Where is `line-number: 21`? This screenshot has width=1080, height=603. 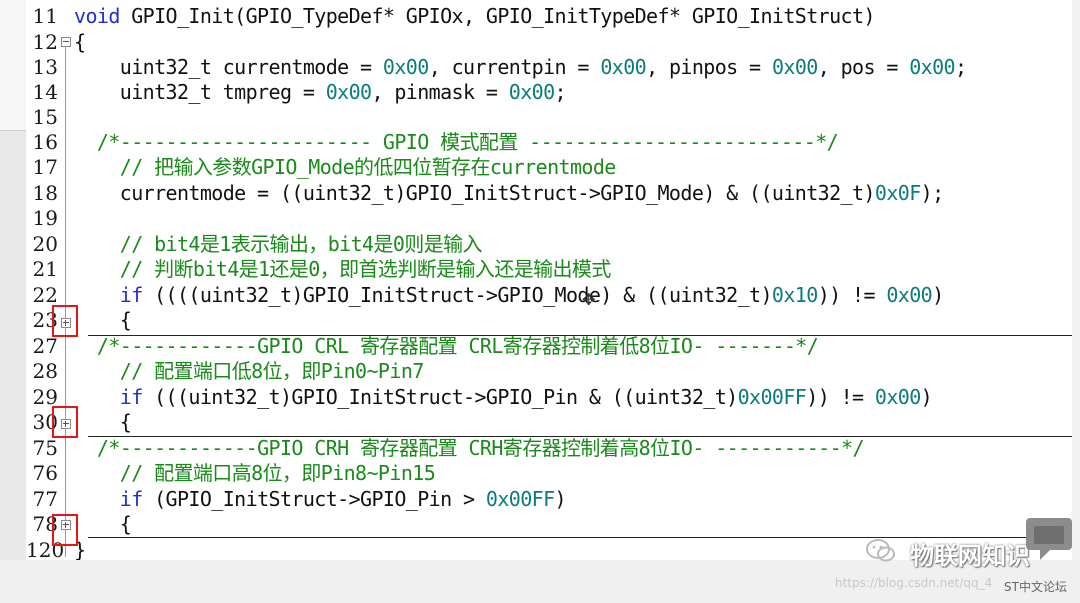
line-number: 21 is located at coordinates (45, 269).